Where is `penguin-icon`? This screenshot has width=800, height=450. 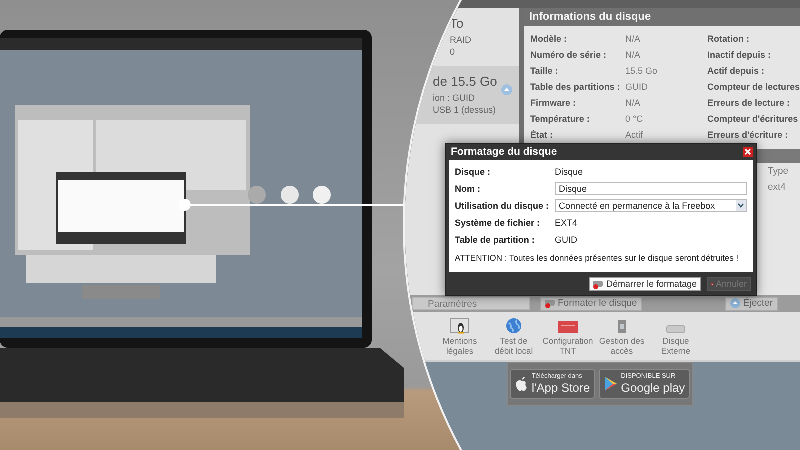
penguin-icon is located at coordinates (460, 326).